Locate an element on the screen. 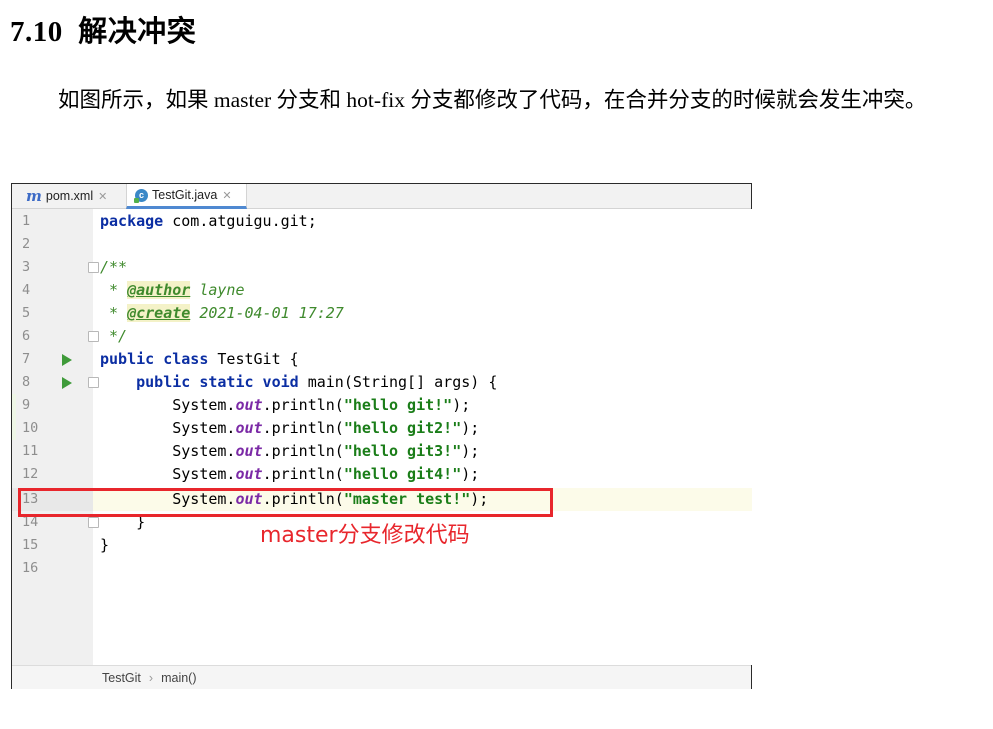 The image size is (993, 729). code-line: 1 package com.atguigu.git; is located at coordinates (382, 221).